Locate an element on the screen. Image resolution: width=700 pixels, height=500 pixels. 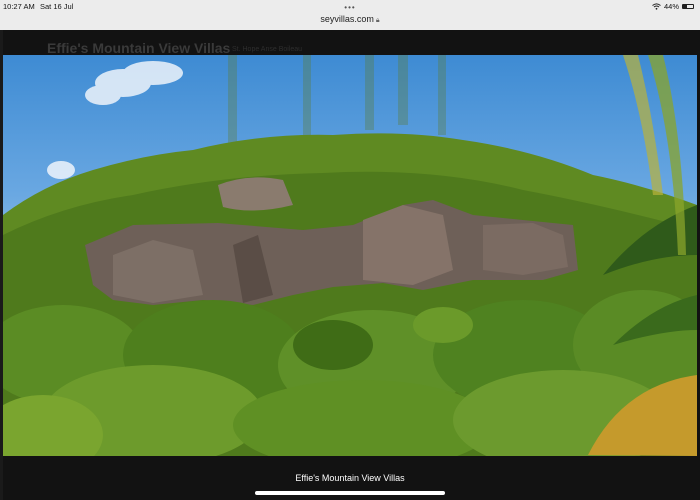
url-text: seyvillas.com is located at coordinates (347, 19).